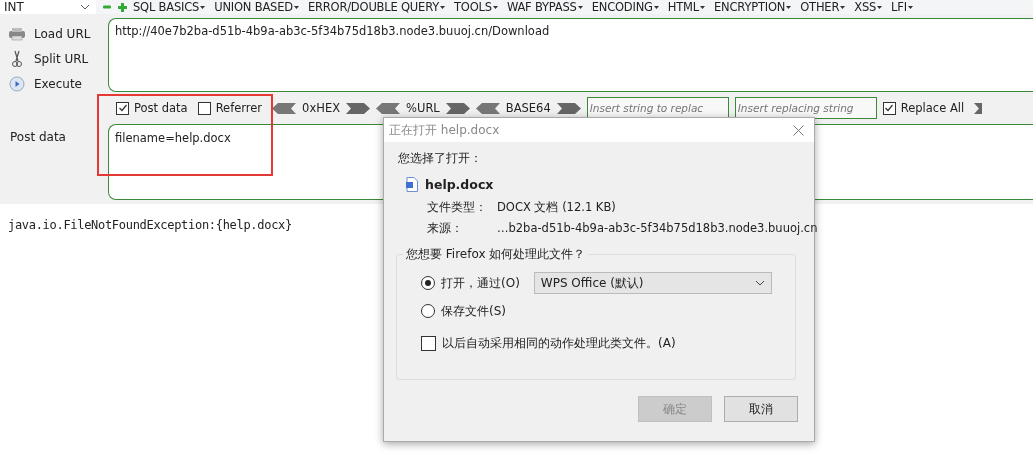 The height and width of the screenshot is (457, 1033). I want to click on detail-label: 来源：, so click(445, 228).